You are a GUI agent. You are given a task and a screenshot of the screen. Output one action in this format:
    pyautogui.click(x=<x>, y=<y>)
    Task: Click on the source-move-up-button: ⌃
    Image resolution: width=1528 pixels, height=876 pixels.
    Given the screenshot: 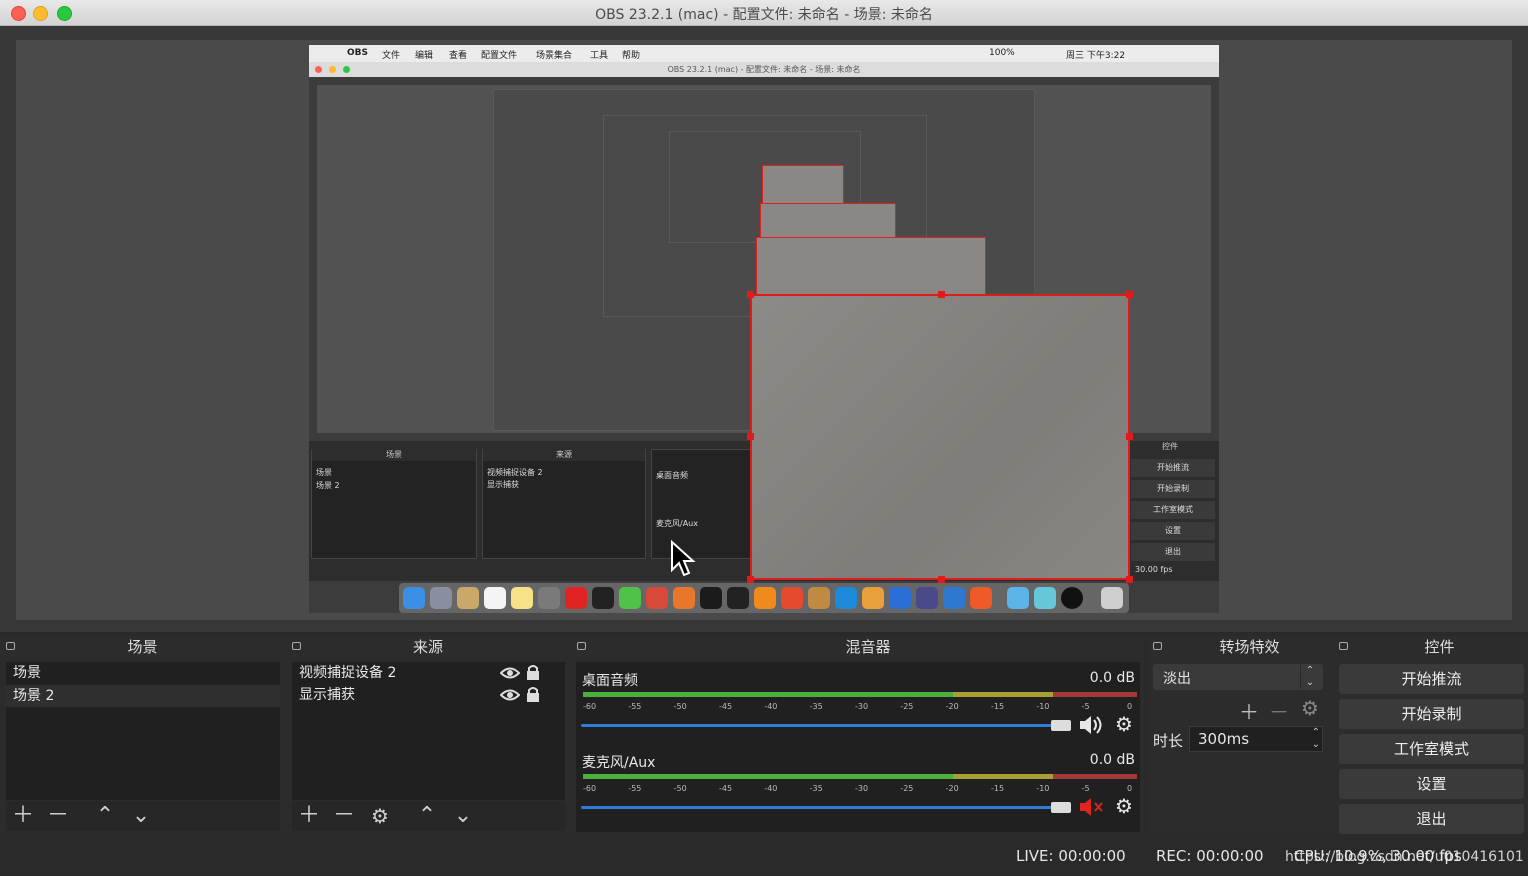 What is the action you would take?
    pyautogui.click(x=427, y=816)
    